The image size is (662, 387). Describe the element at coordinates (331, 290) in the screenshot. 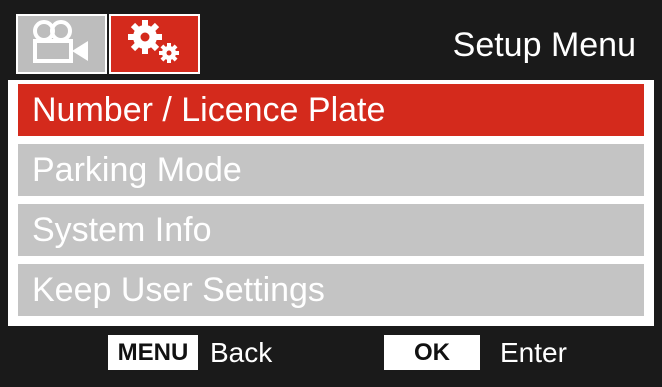

I see `menu-item-keep-user-settings: Keep User Settings` at that location.